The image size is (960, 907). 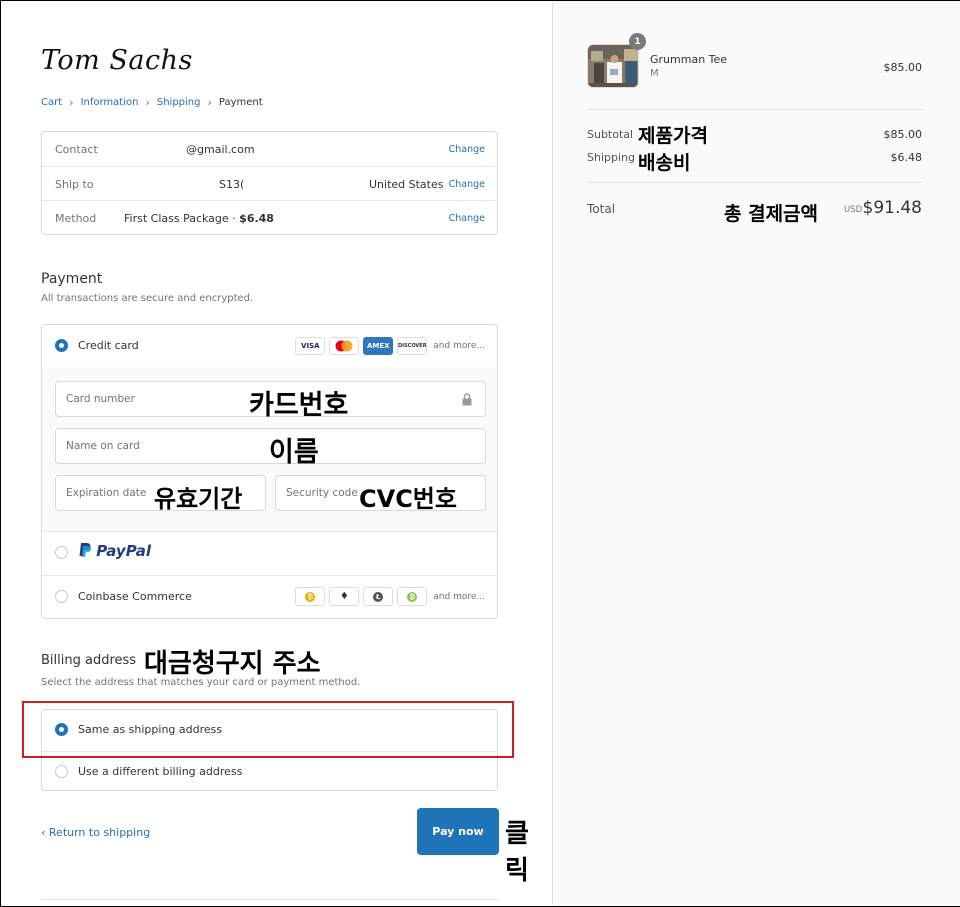 I want to click on change-contact-link: Change, so click(x=467, y=149).